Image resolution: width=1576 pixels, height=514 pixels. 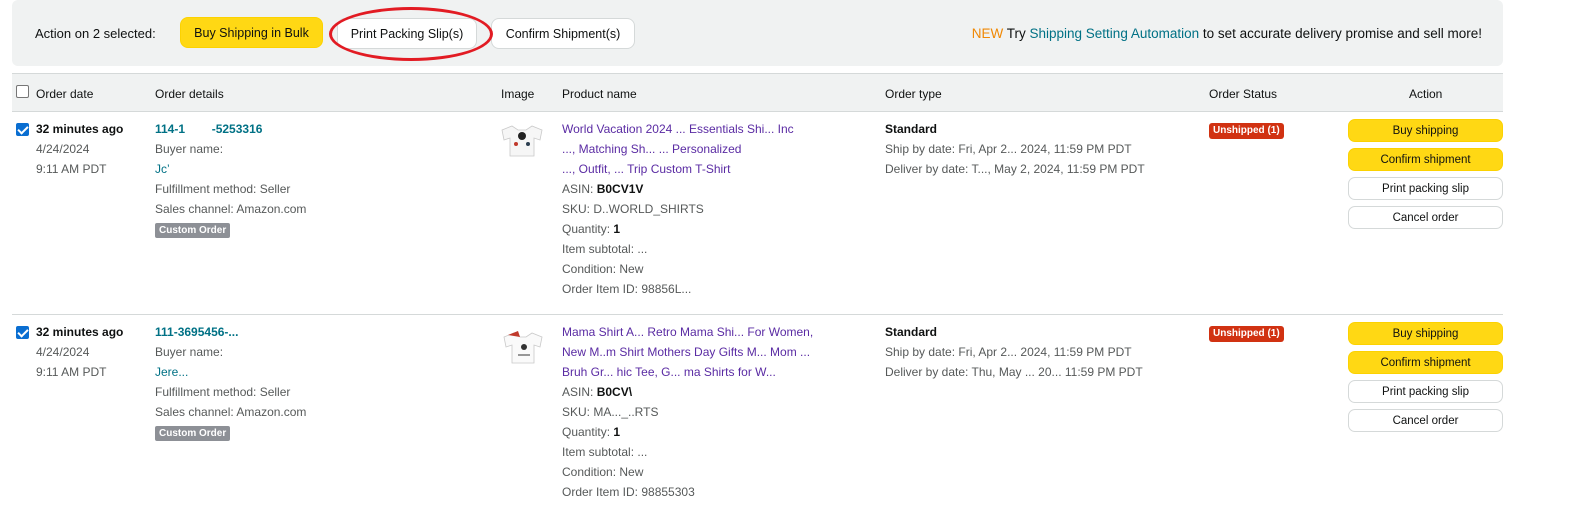 I want to click on product-title-line3: ..., Outfit, ... Trip Custom T-Shirt, so click(x=678, y=169).